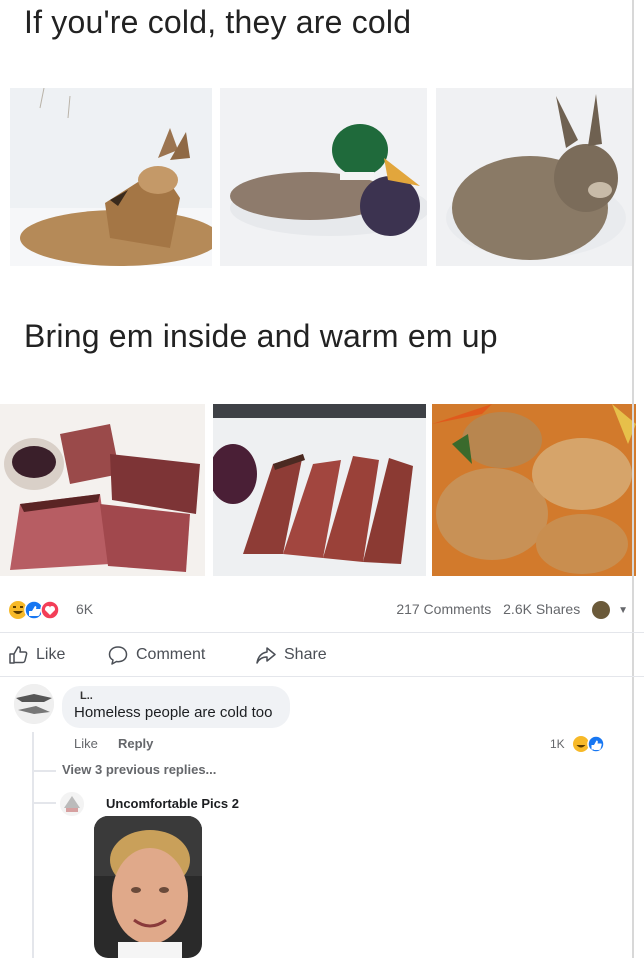 This screenshot has width=644, height=958. What do you see at coordinates (86, 743) in the screenshot?
I see `comment-like-link: Like` at bounding box center [86, 743].